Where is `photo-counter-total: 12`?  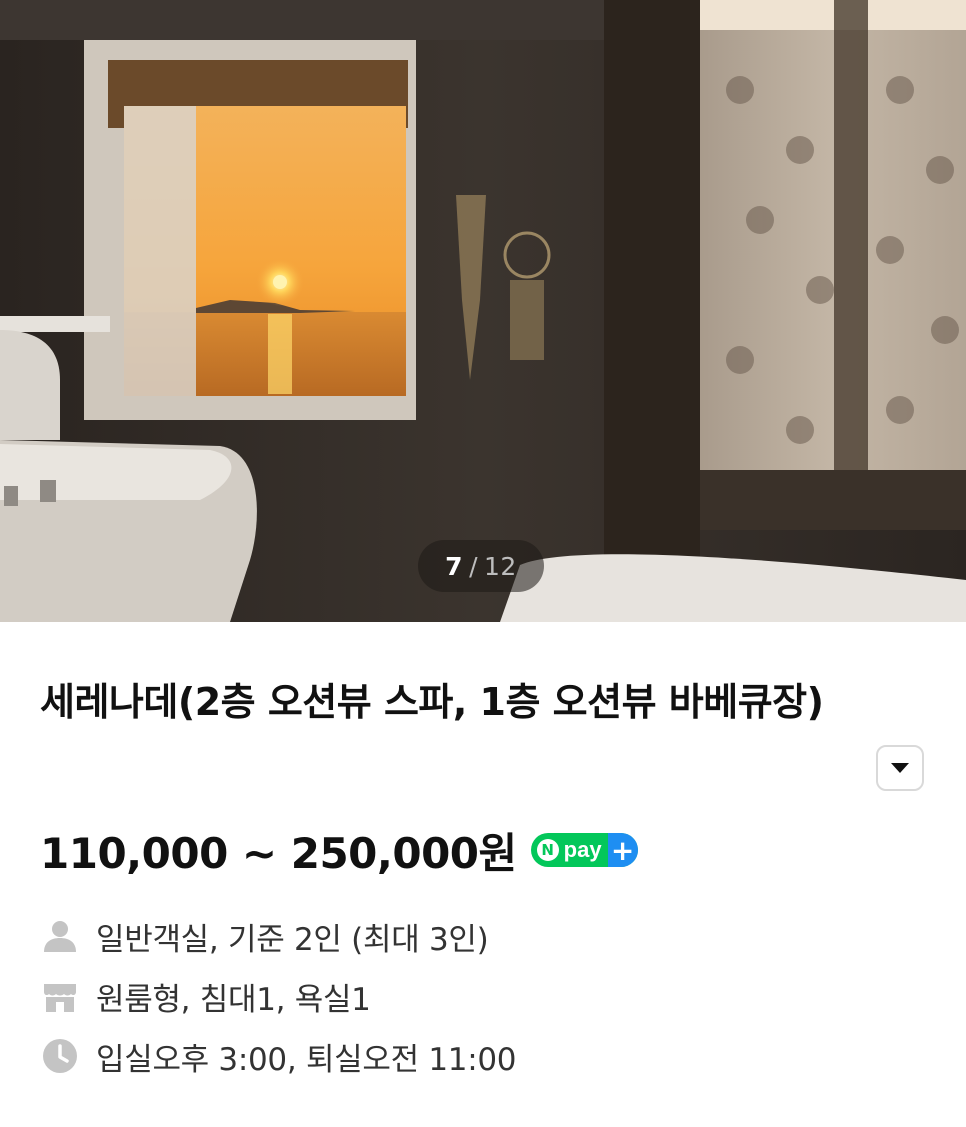 photo-counter-total: 12 is located at coordinates (500, 566).